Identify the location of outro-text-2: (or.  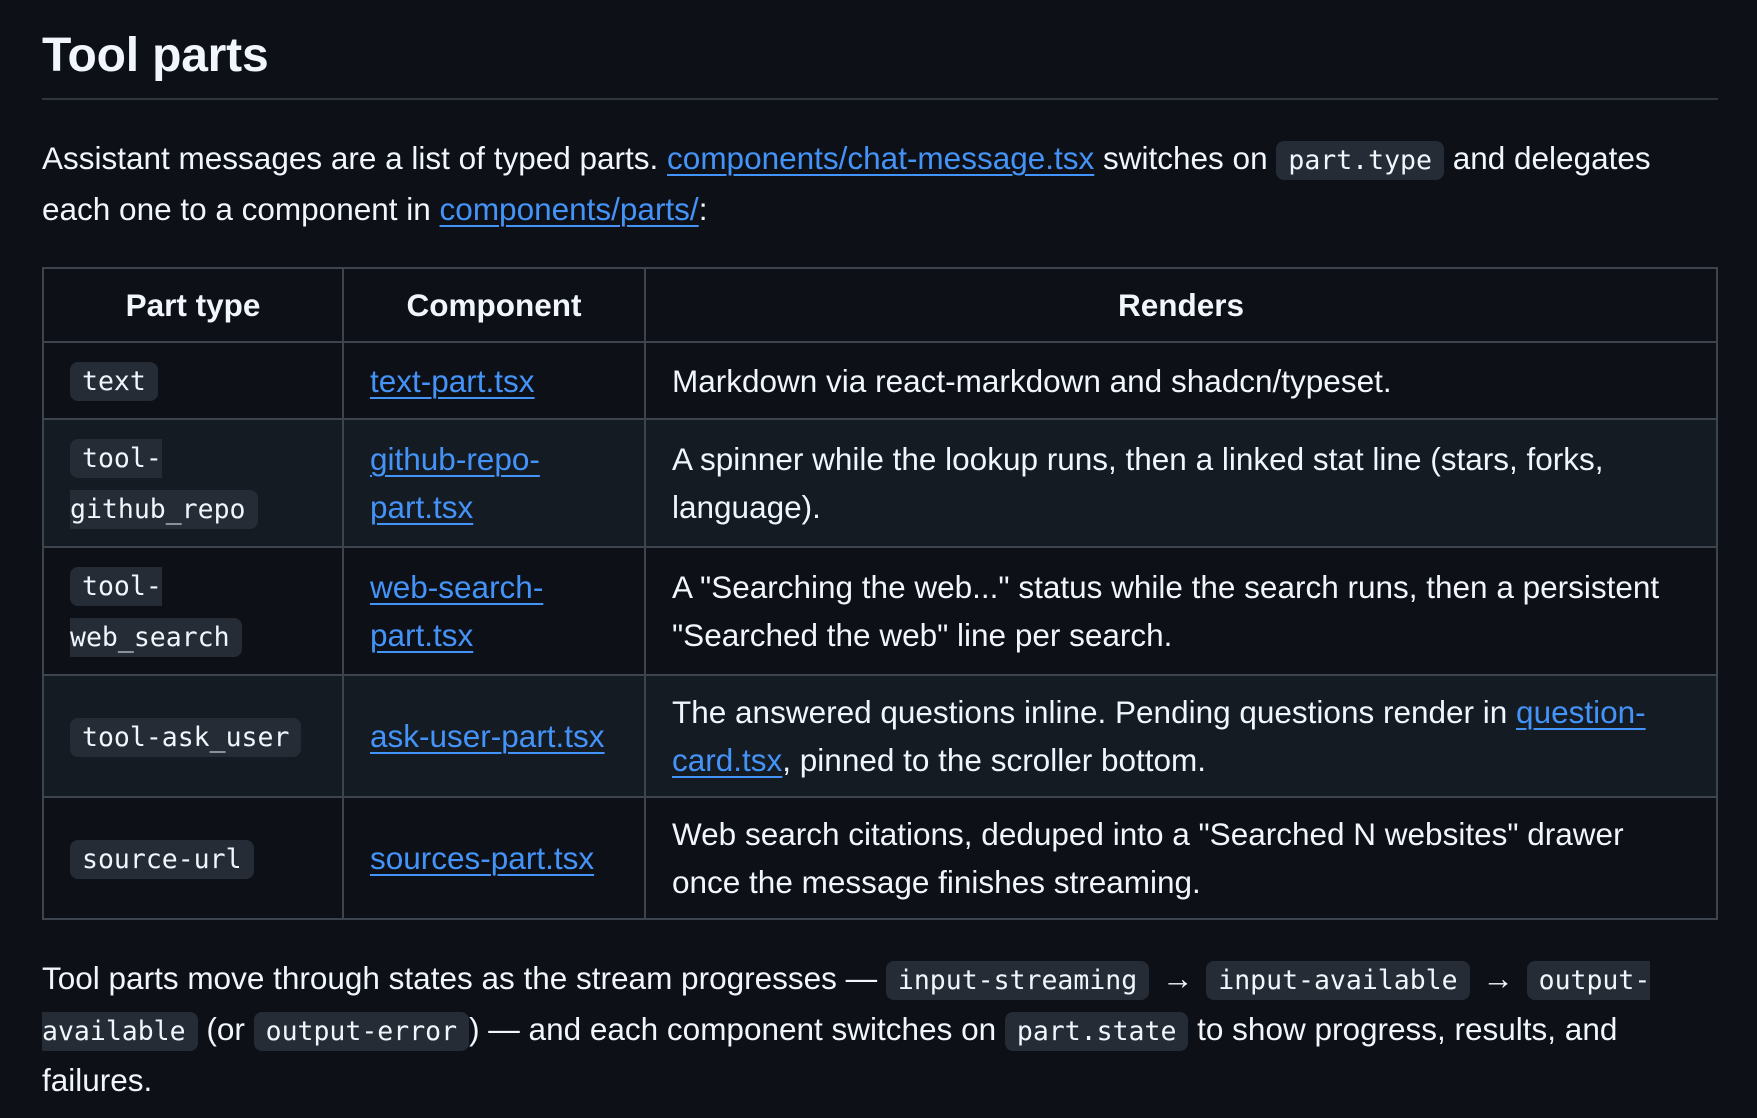
(225, 1029).